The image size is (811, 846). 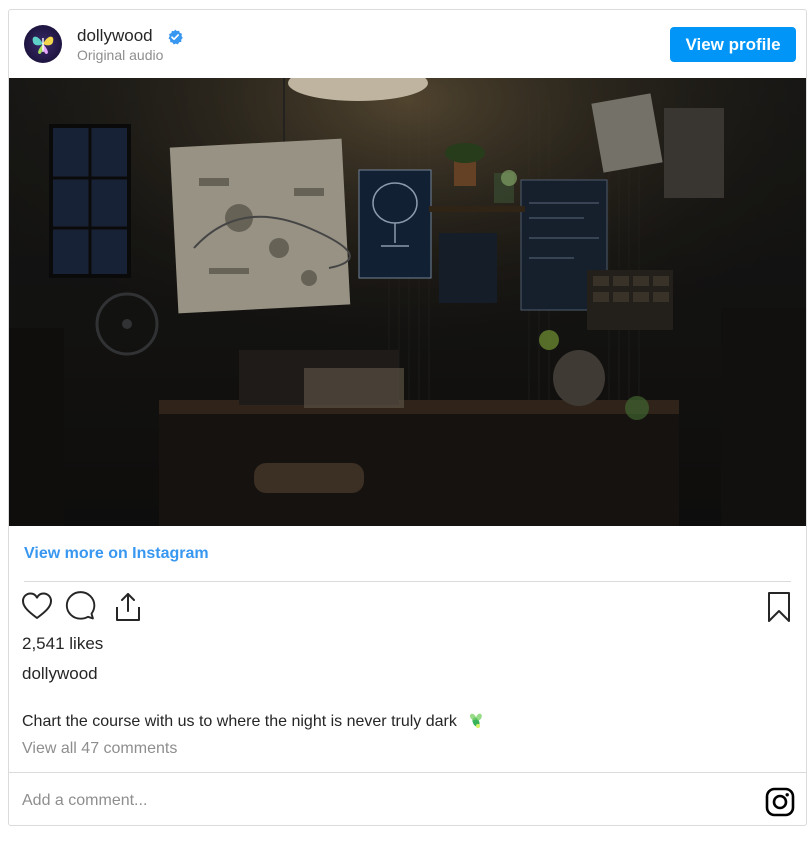 I want to click on avatar, so click(x=43, y=44).